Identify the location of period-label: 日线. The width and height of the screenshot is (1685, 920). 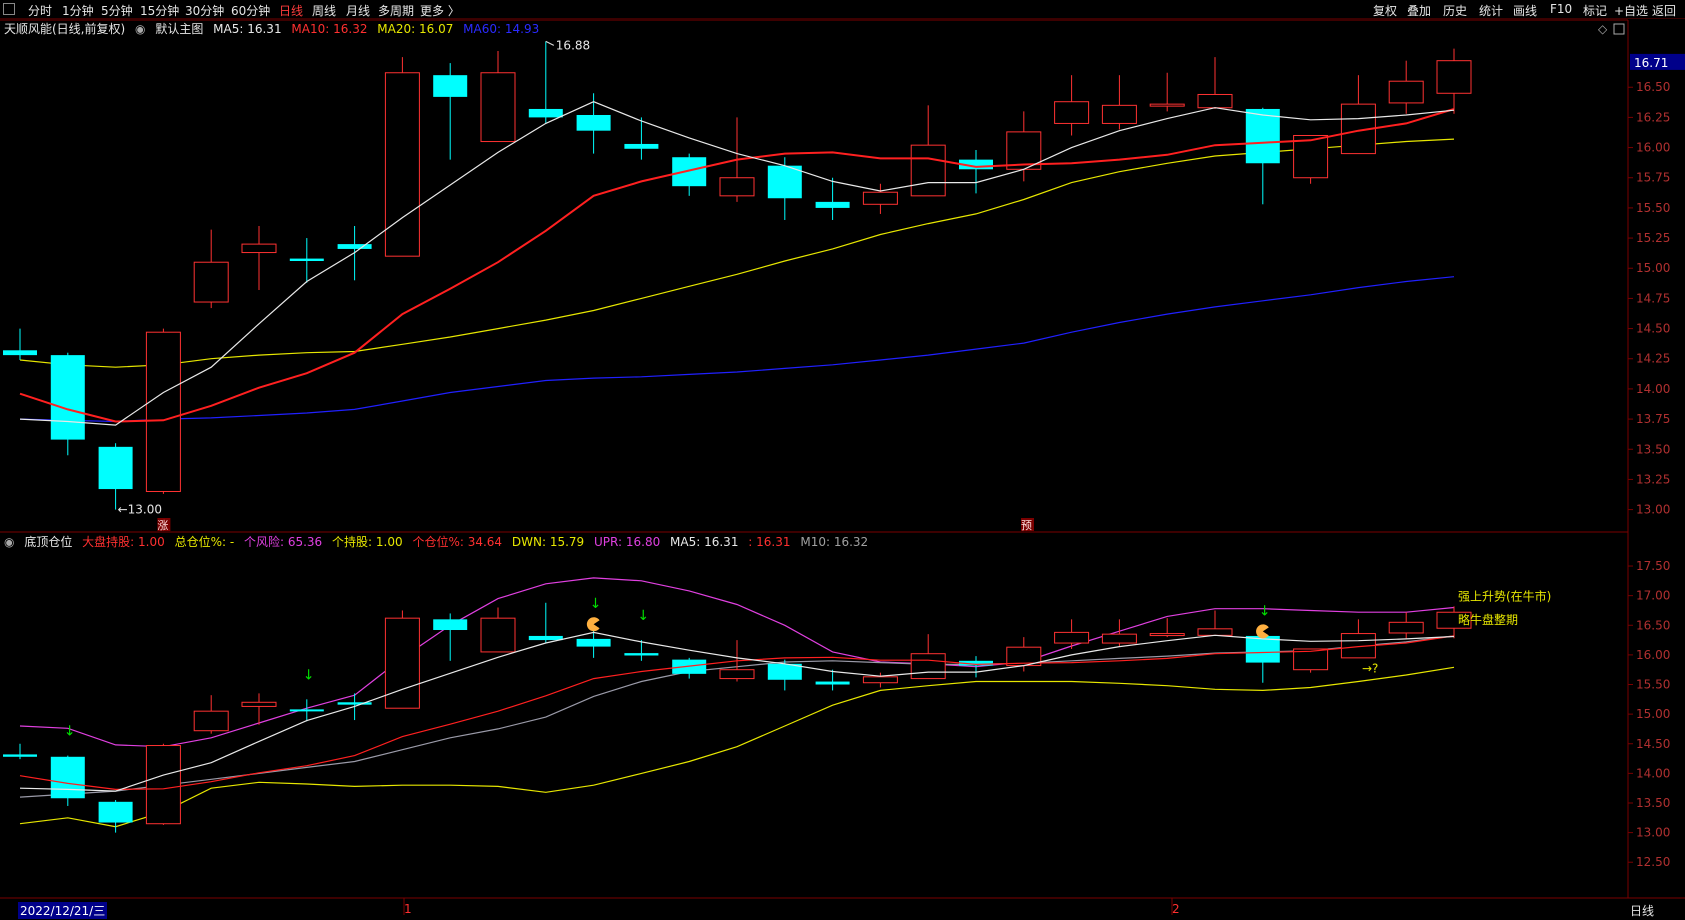
(1642, 910).